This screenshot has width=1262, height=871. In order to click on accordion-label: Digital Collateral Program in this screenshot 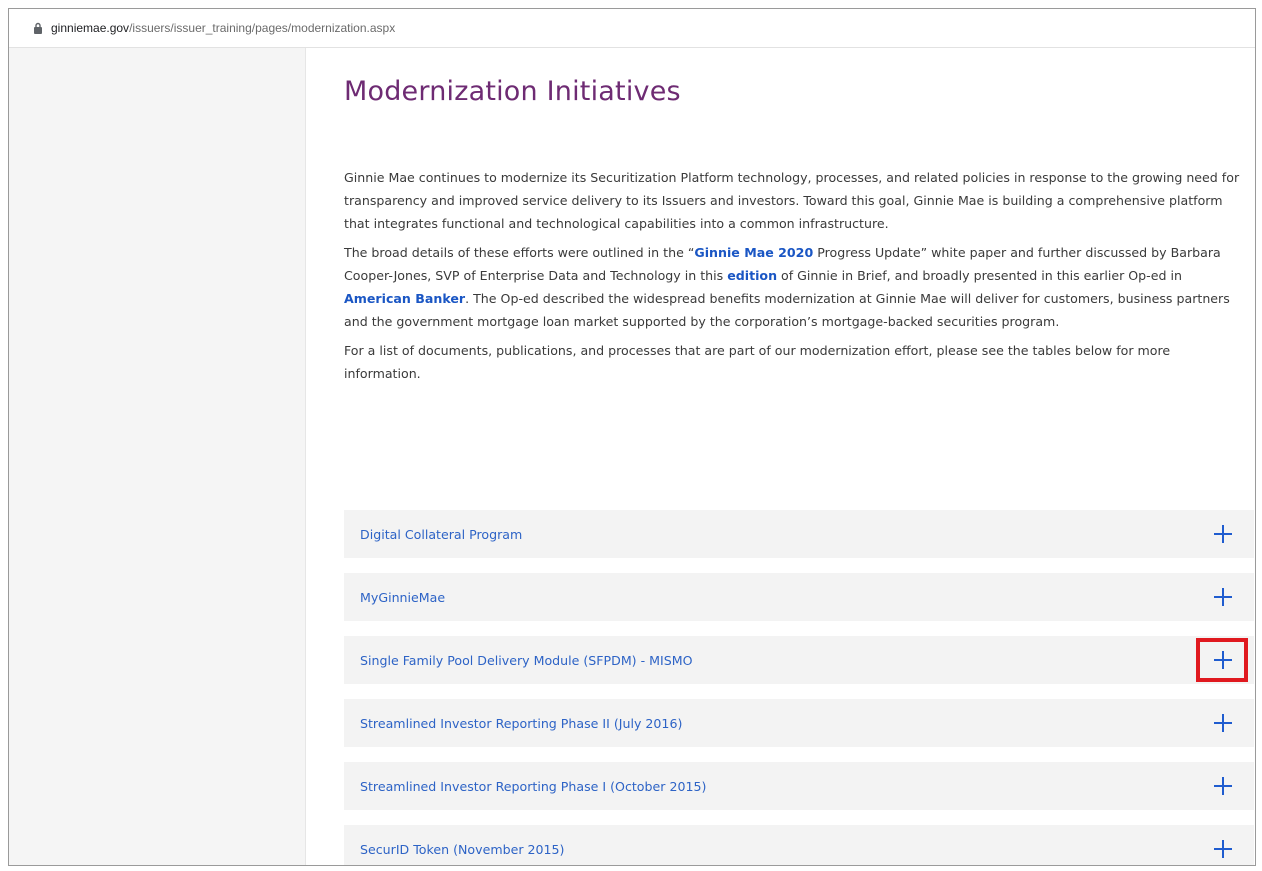, I will do `click(441, 534)`.